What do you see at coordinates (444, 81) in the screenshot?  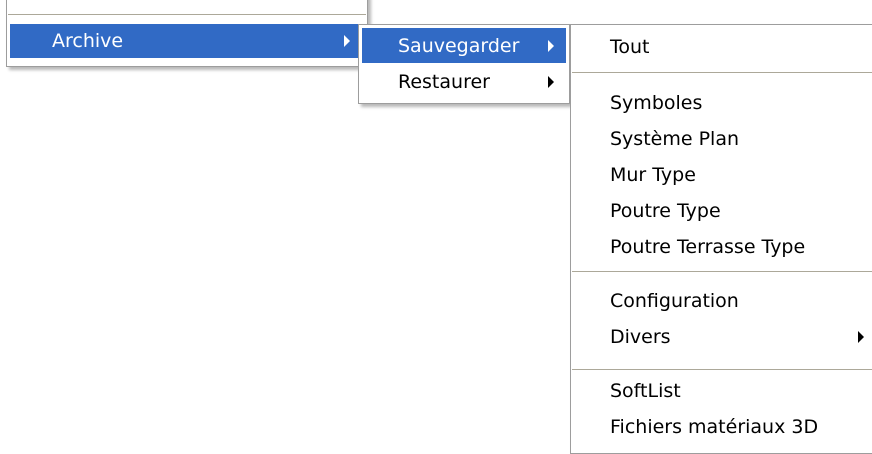 I see `menu-item-restaurer-label: Restaurer` at bounding box center [444, 81].